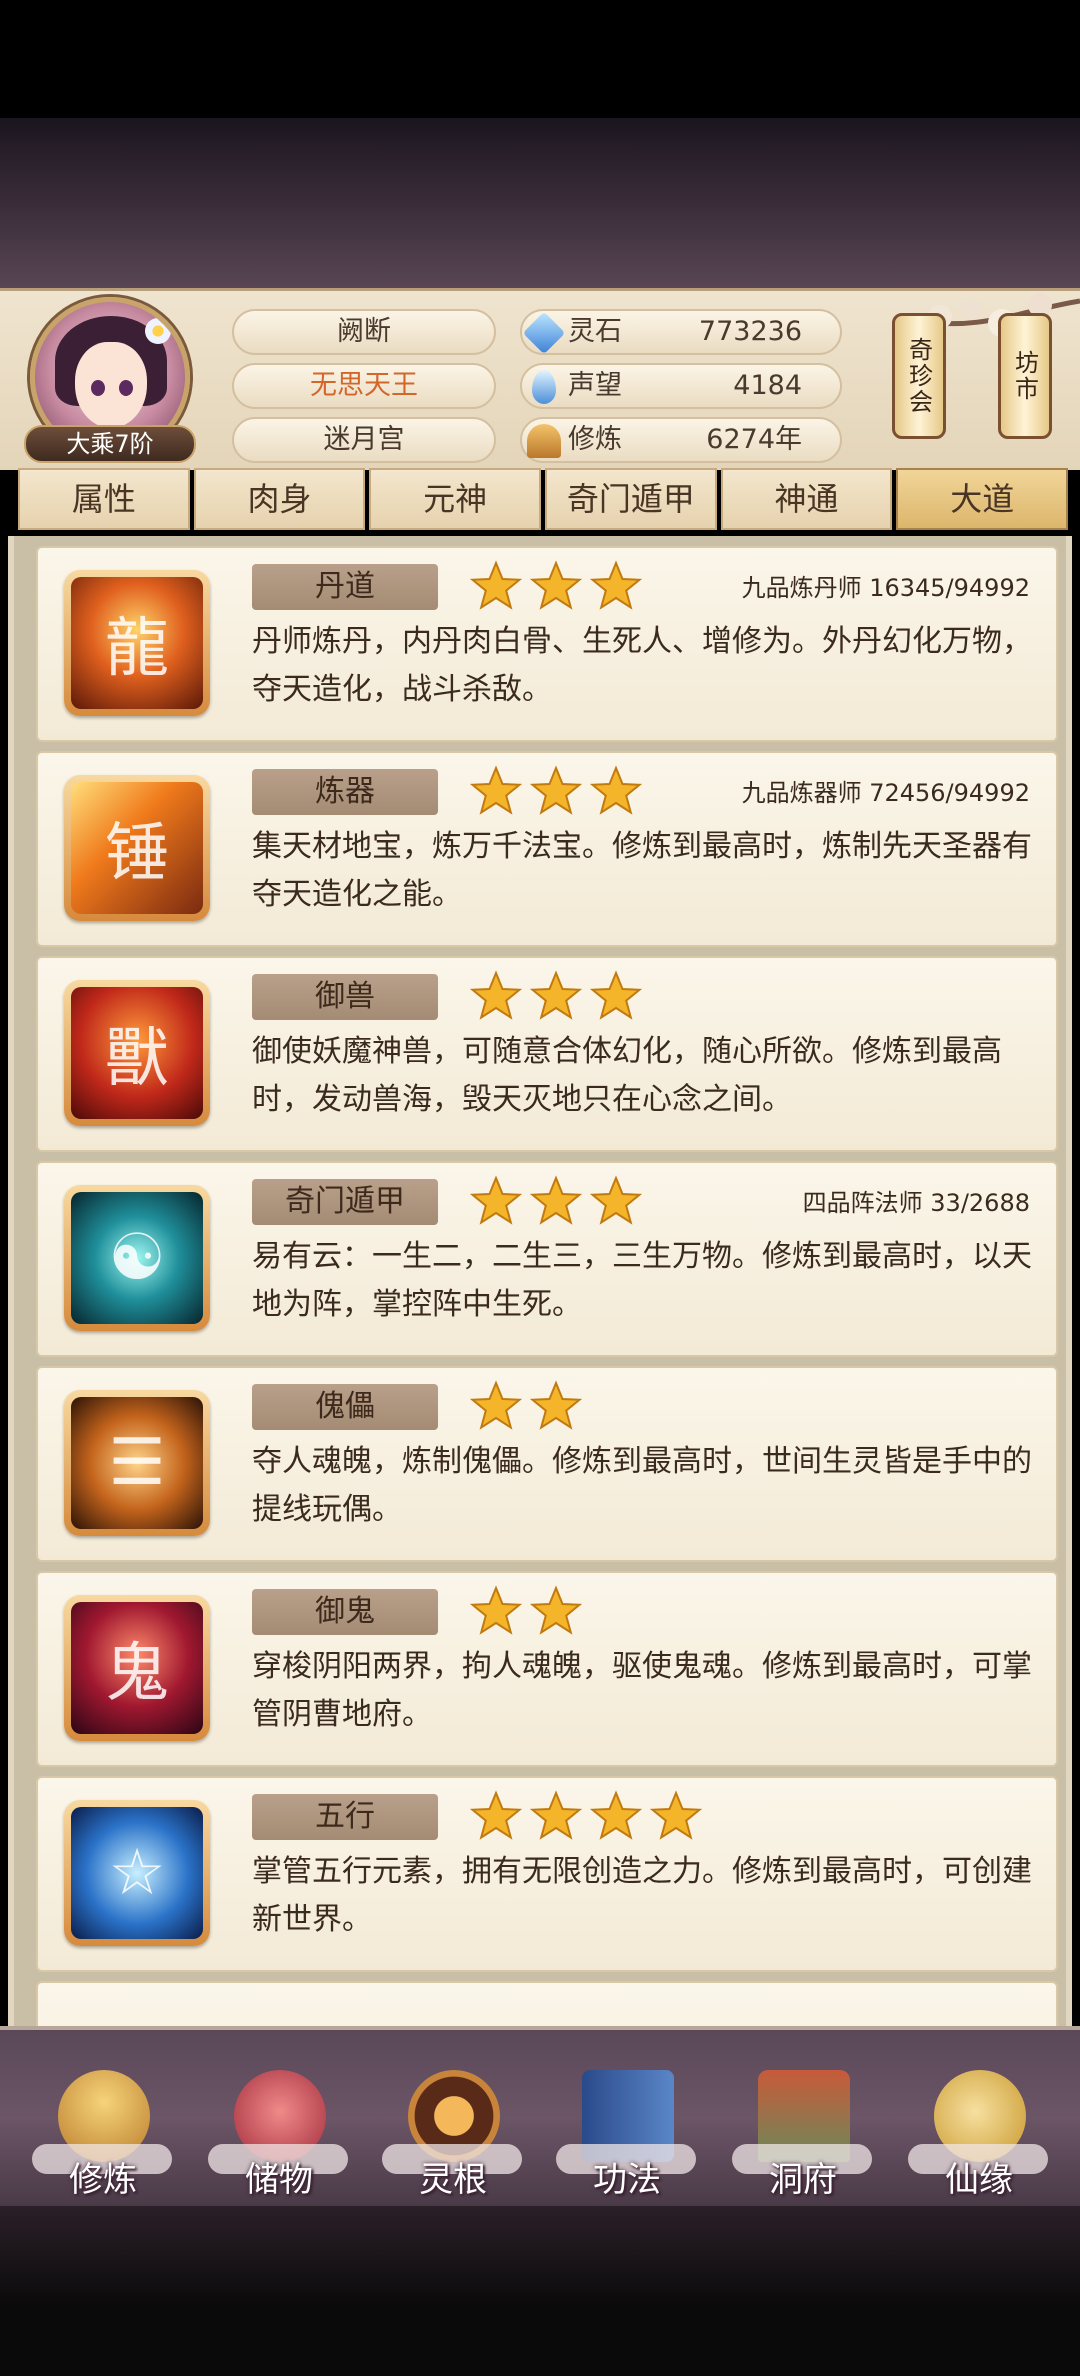 This screenshot has width=1080, height=2376. I want to click on treasure-auction-button: 奇珍会, so click(919, 376).